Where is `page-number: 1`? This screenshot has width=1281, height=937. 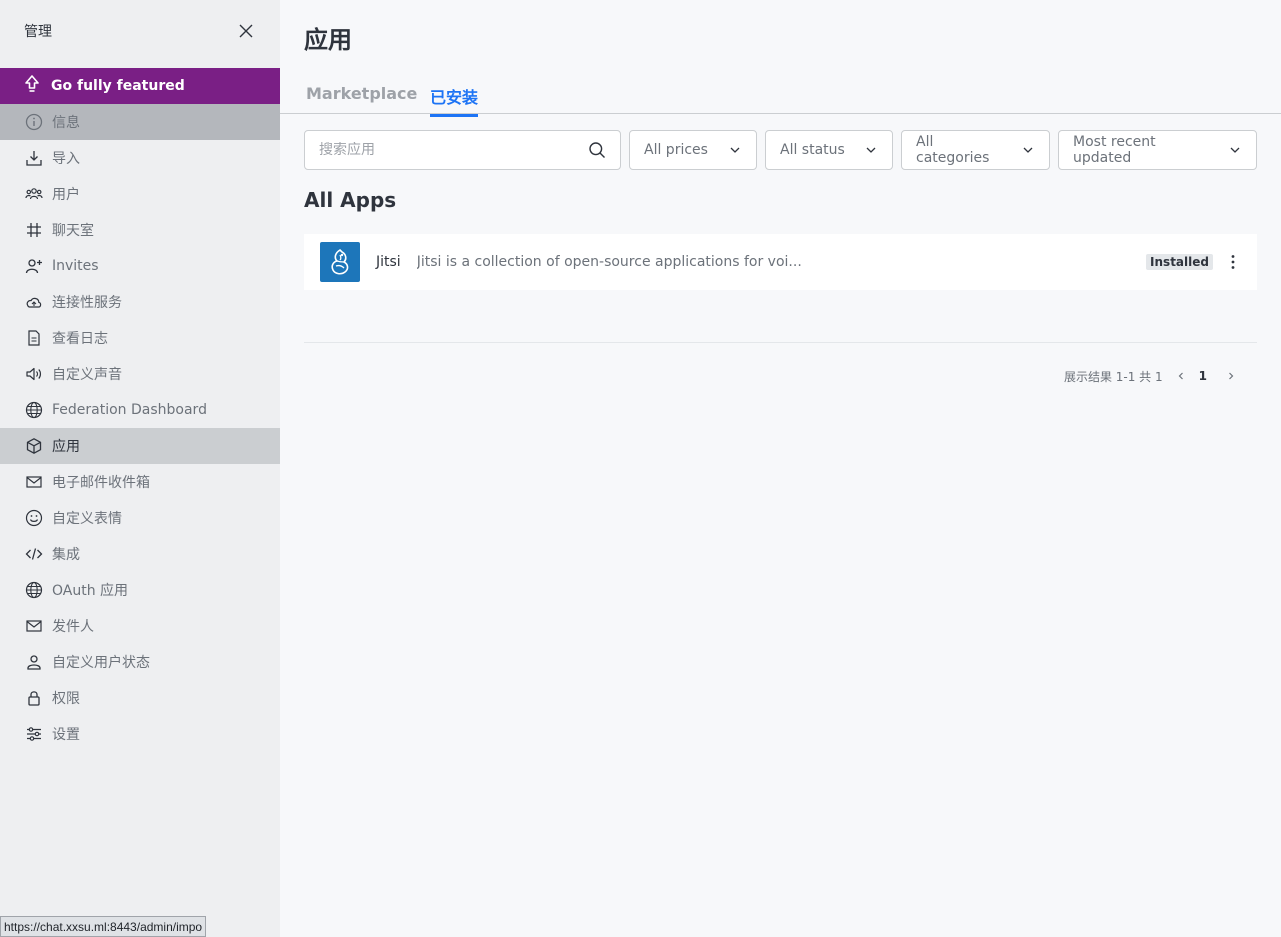
page-number: 1 is located at coordinates (1203, 376).